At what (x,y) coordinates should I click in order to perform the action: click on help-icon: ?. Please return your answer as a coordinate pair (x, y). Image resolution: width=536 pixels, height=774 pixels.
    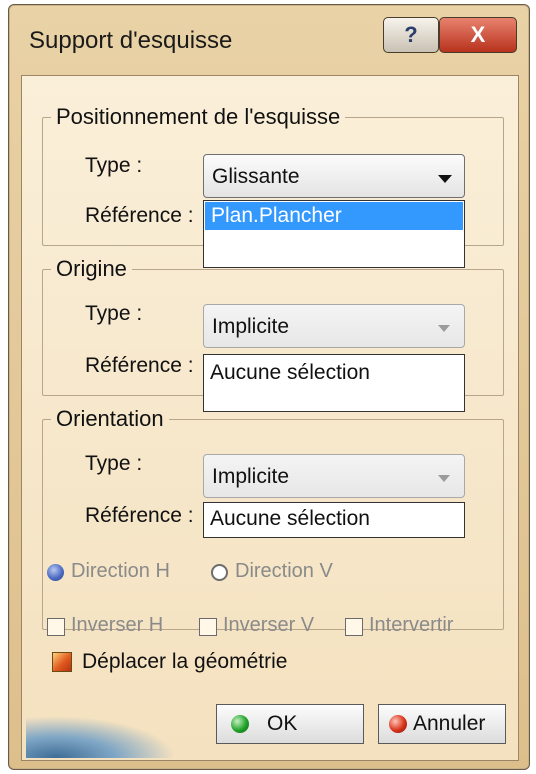
    Looking at the image, I should click on (411, 34).